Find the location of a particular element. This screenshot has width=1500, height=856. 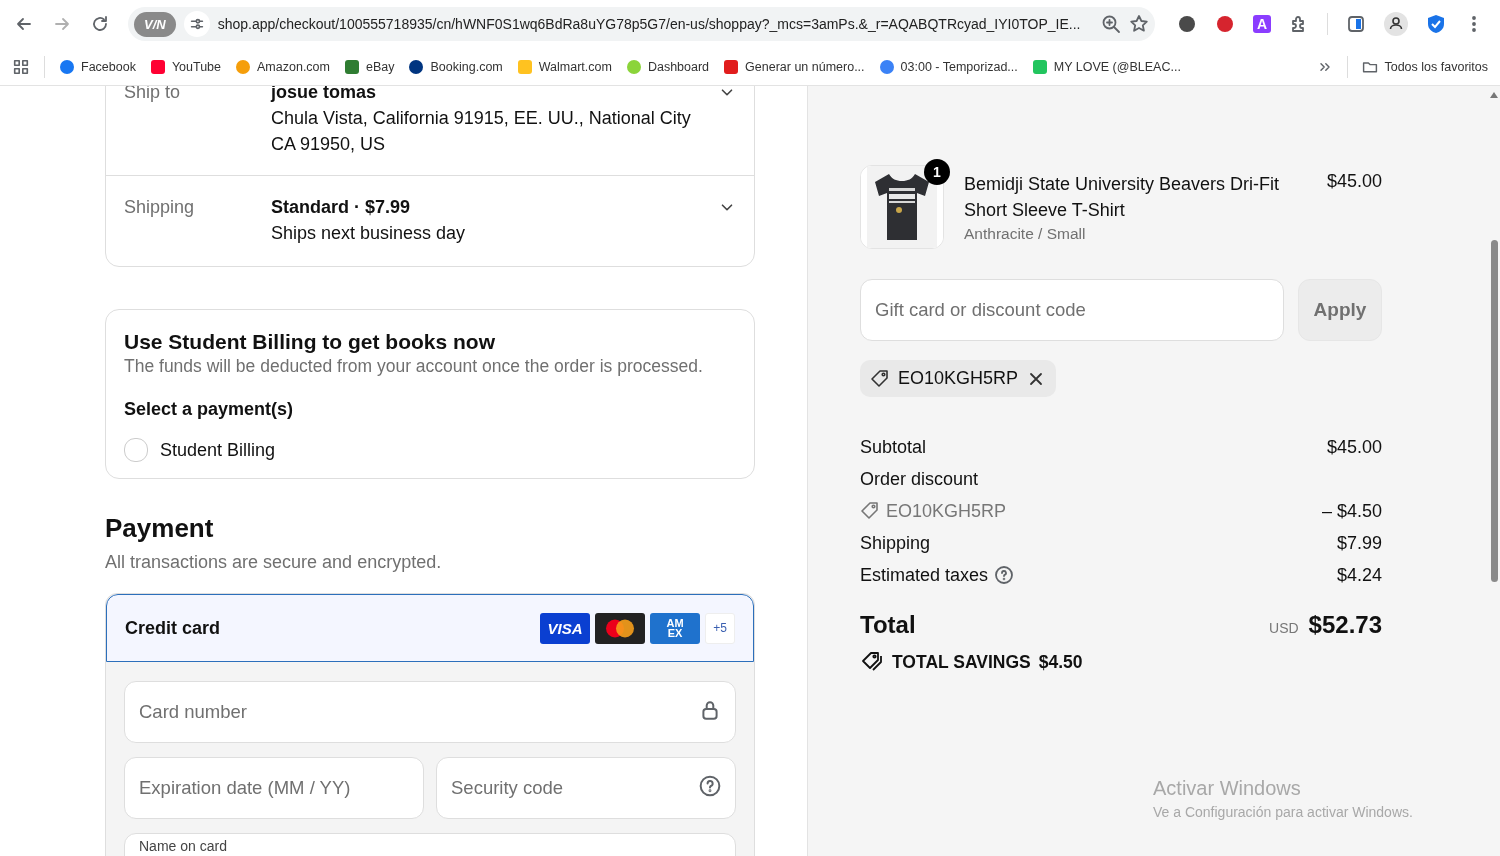

row-label: Shipping is located at coordinates (160, 207).